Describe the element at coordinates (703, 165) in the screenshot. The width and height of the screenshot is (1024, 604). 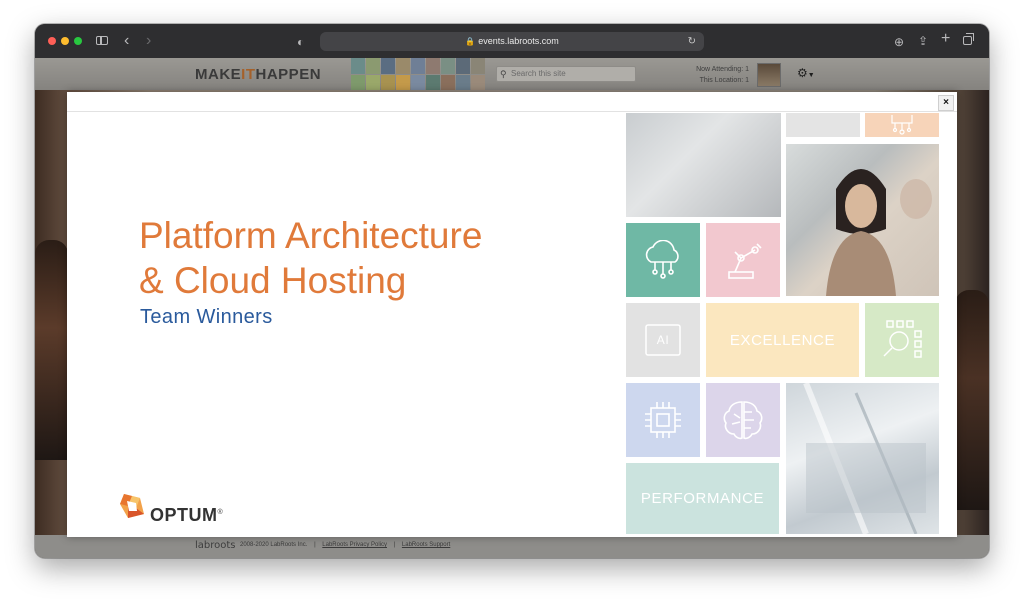
I see `photo-tile-hands-tablet` at that location.